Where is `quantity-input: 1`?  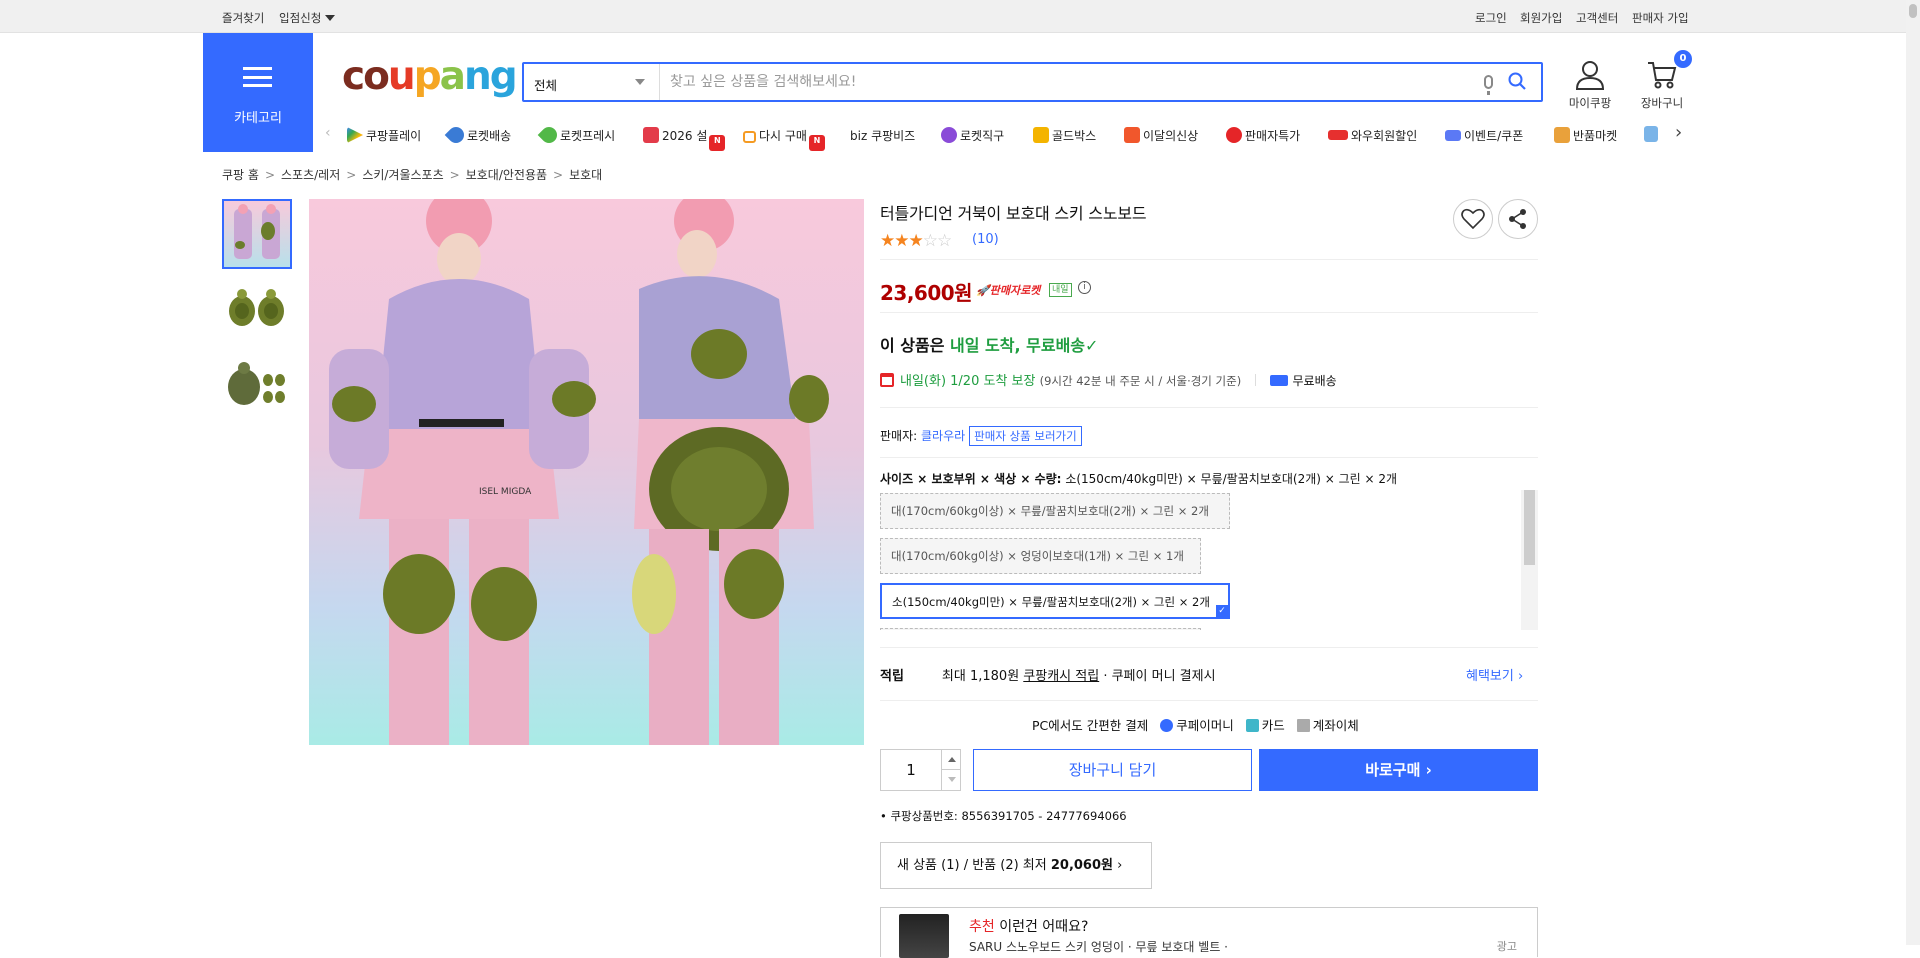
quantity-input: 1 is located at coordinates (911, 770).